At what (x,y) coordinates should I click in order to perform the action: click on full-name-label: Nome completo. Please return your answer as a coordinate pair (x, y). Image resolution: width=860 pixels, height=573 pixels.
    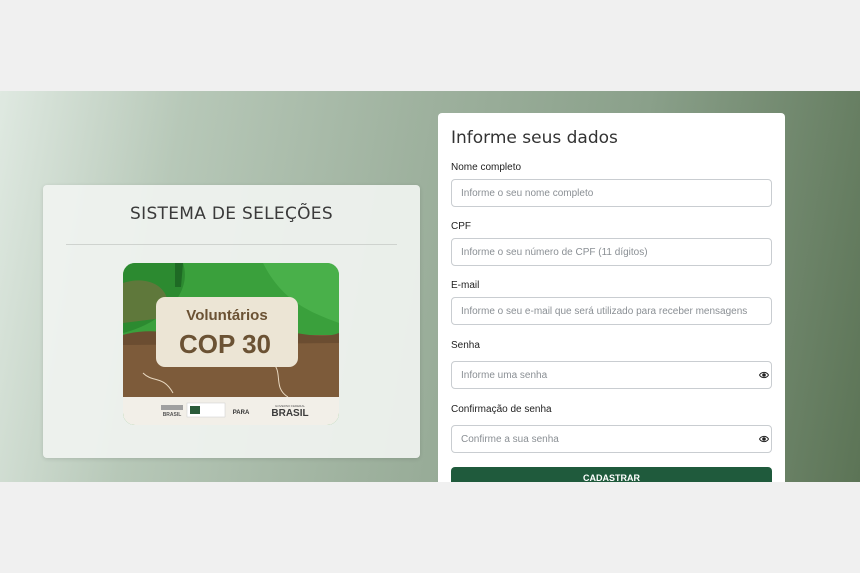
    Looking at the image, I should click on (486, 167).